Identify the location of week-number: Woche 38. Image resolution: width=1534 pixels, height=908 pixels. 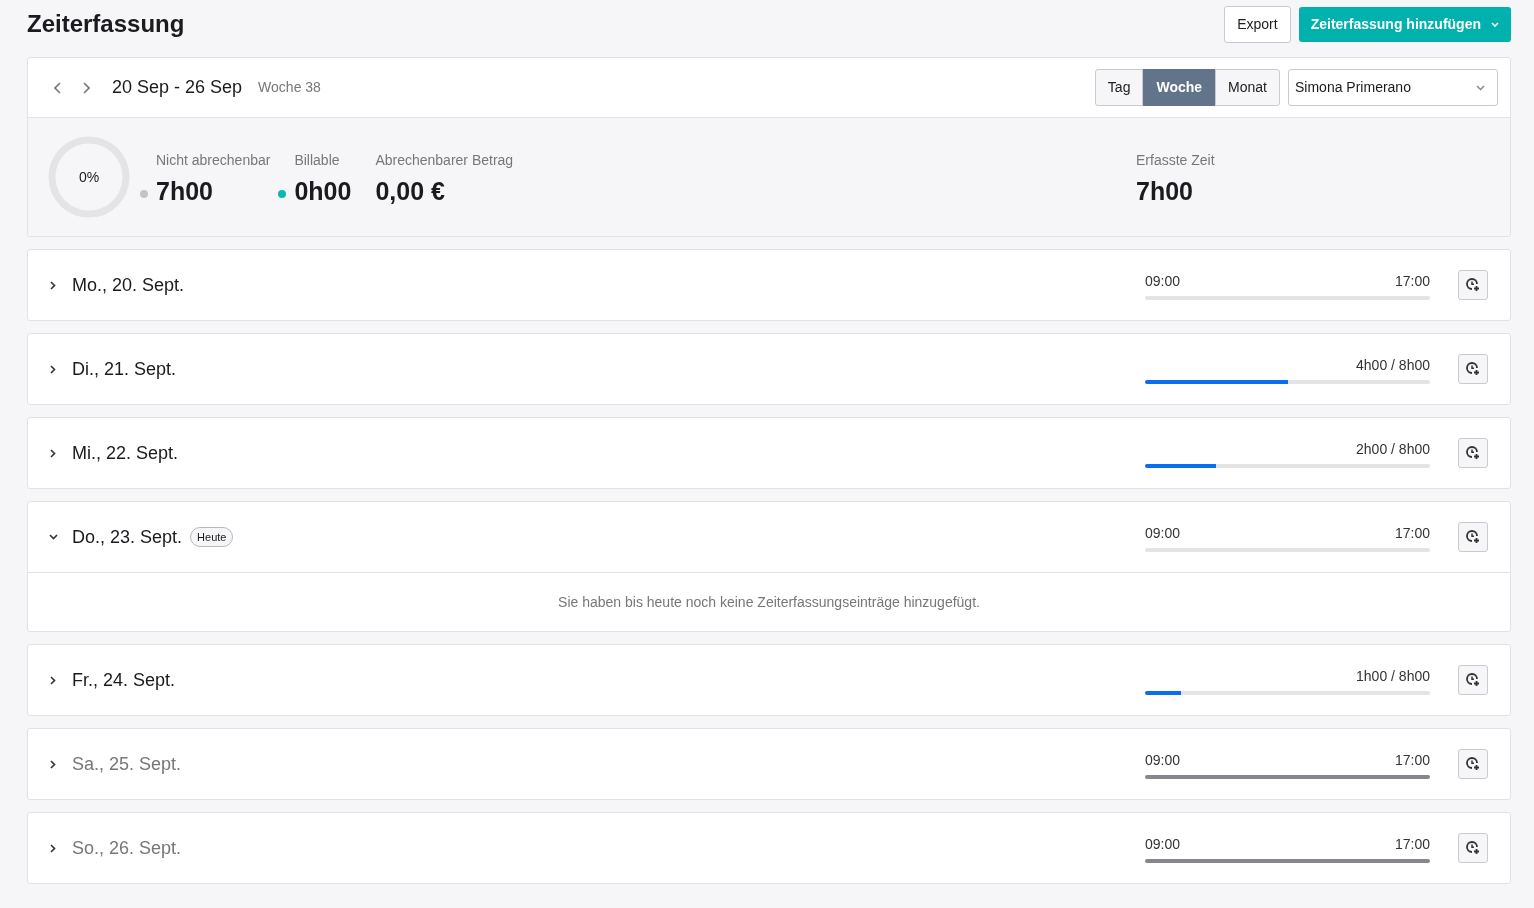
(289, 87).